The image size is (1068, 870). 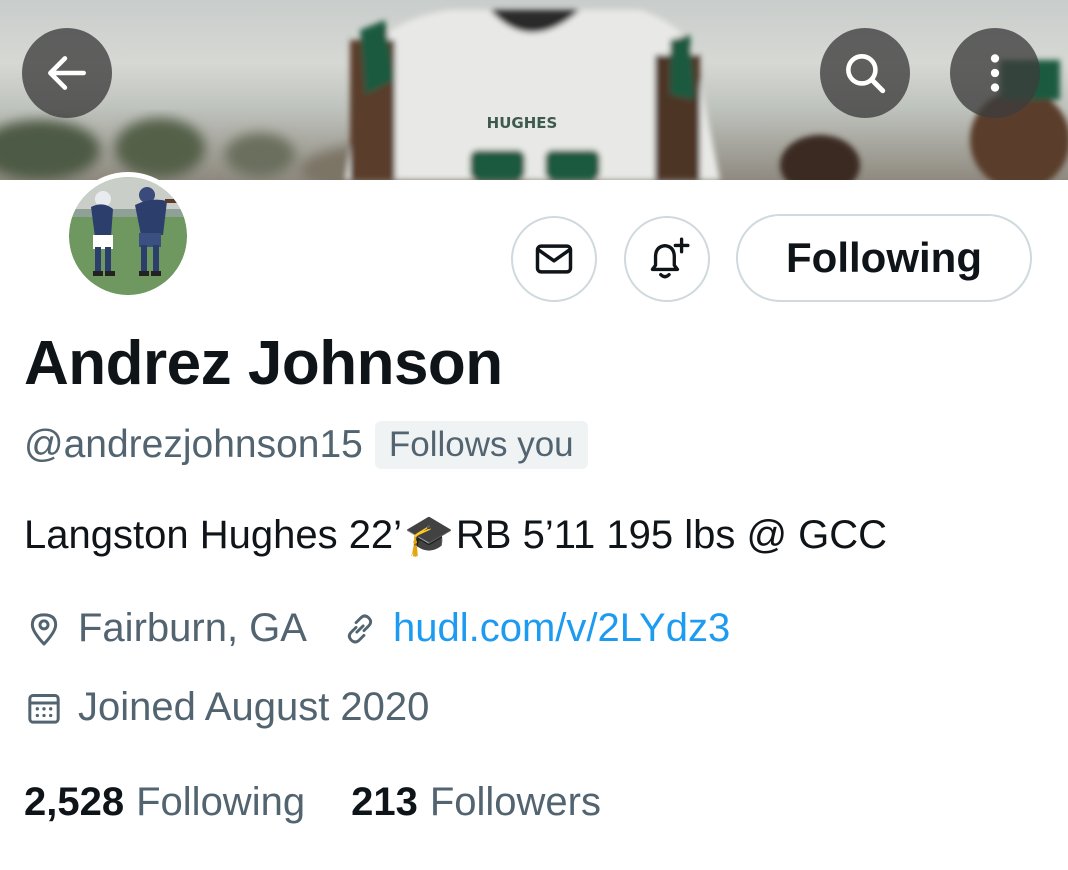 I want to click on followers-count-link: 213 Followers, so click(x=476, y=802).